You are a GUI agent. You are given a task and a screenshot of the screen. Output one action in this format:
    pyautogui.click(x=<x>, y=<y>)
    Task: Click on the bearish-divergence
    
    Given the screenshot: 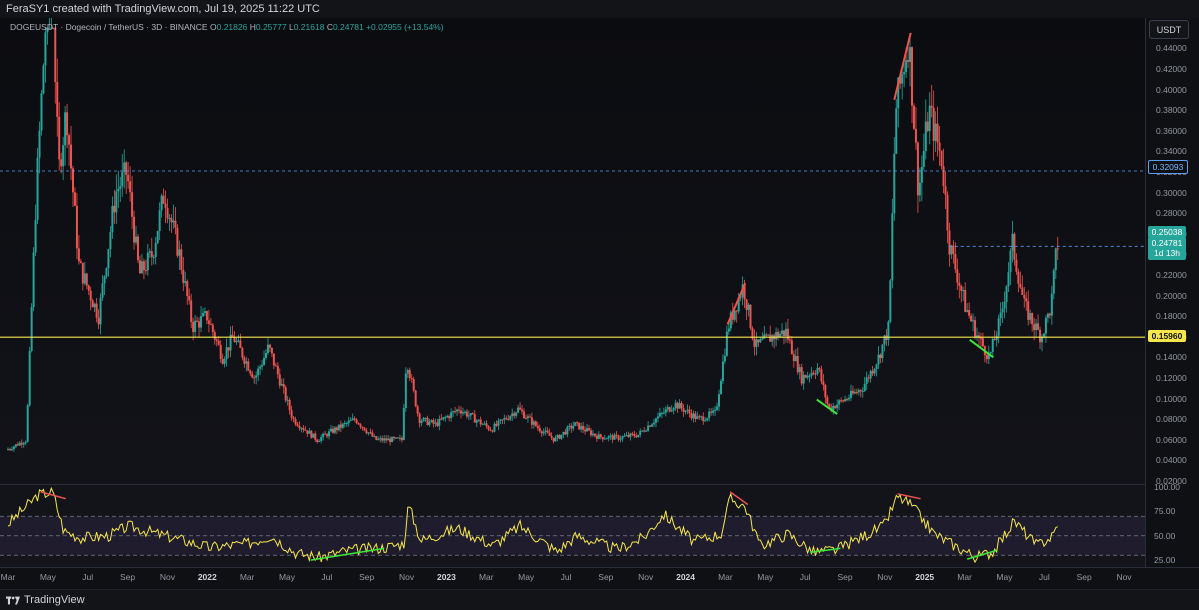 What is the action you would take?
    pyautogui.click(x=739, y=498)
    